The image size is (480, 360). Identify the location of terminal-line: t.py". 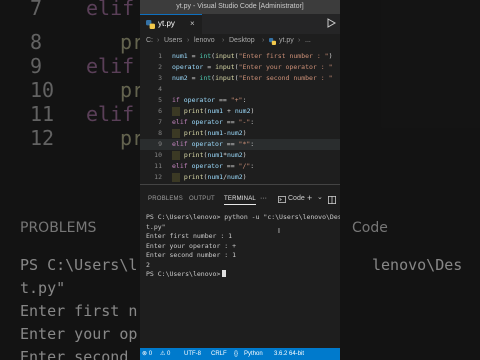
(156, 226).